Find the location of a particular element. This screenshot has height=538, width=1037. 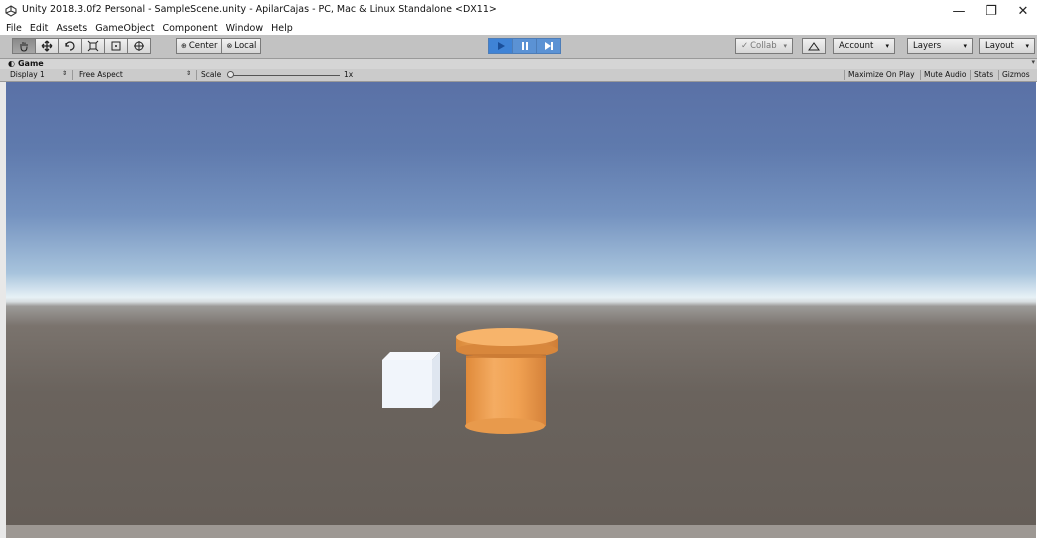

rotate-icon is located at coordinates (70, 46).